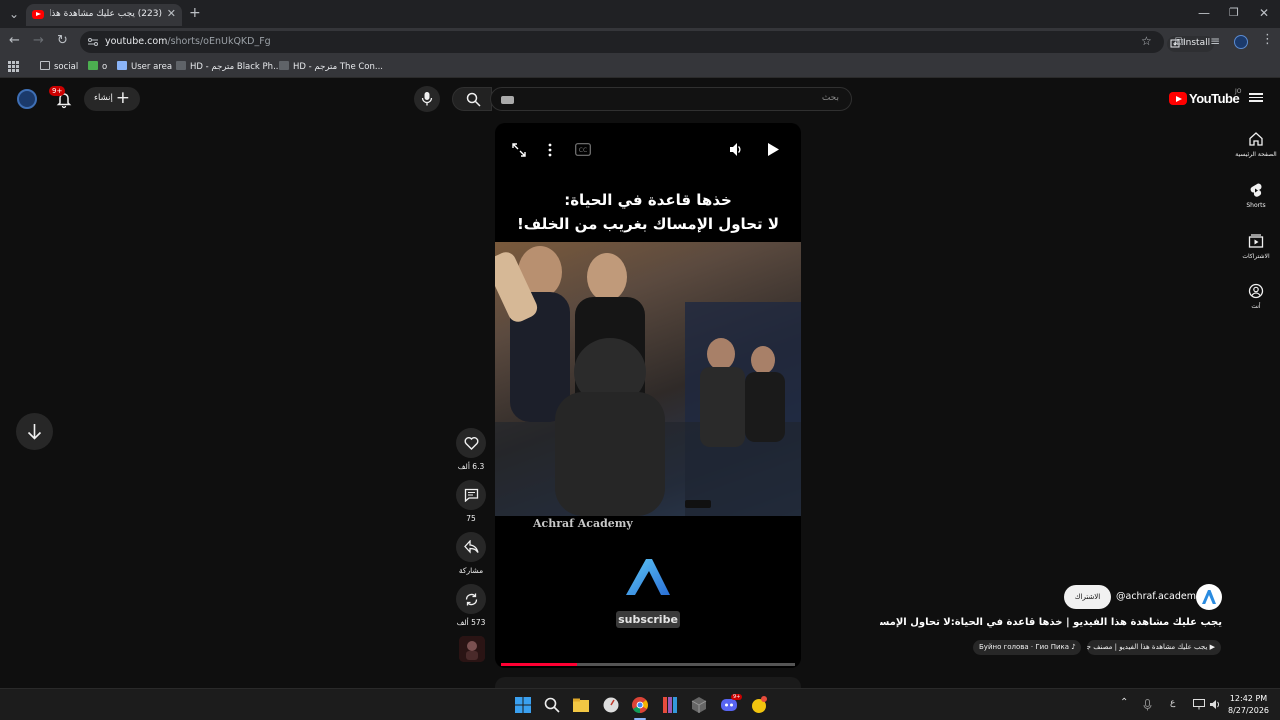  I want to click on channel-avatar, so click(1209, 597).